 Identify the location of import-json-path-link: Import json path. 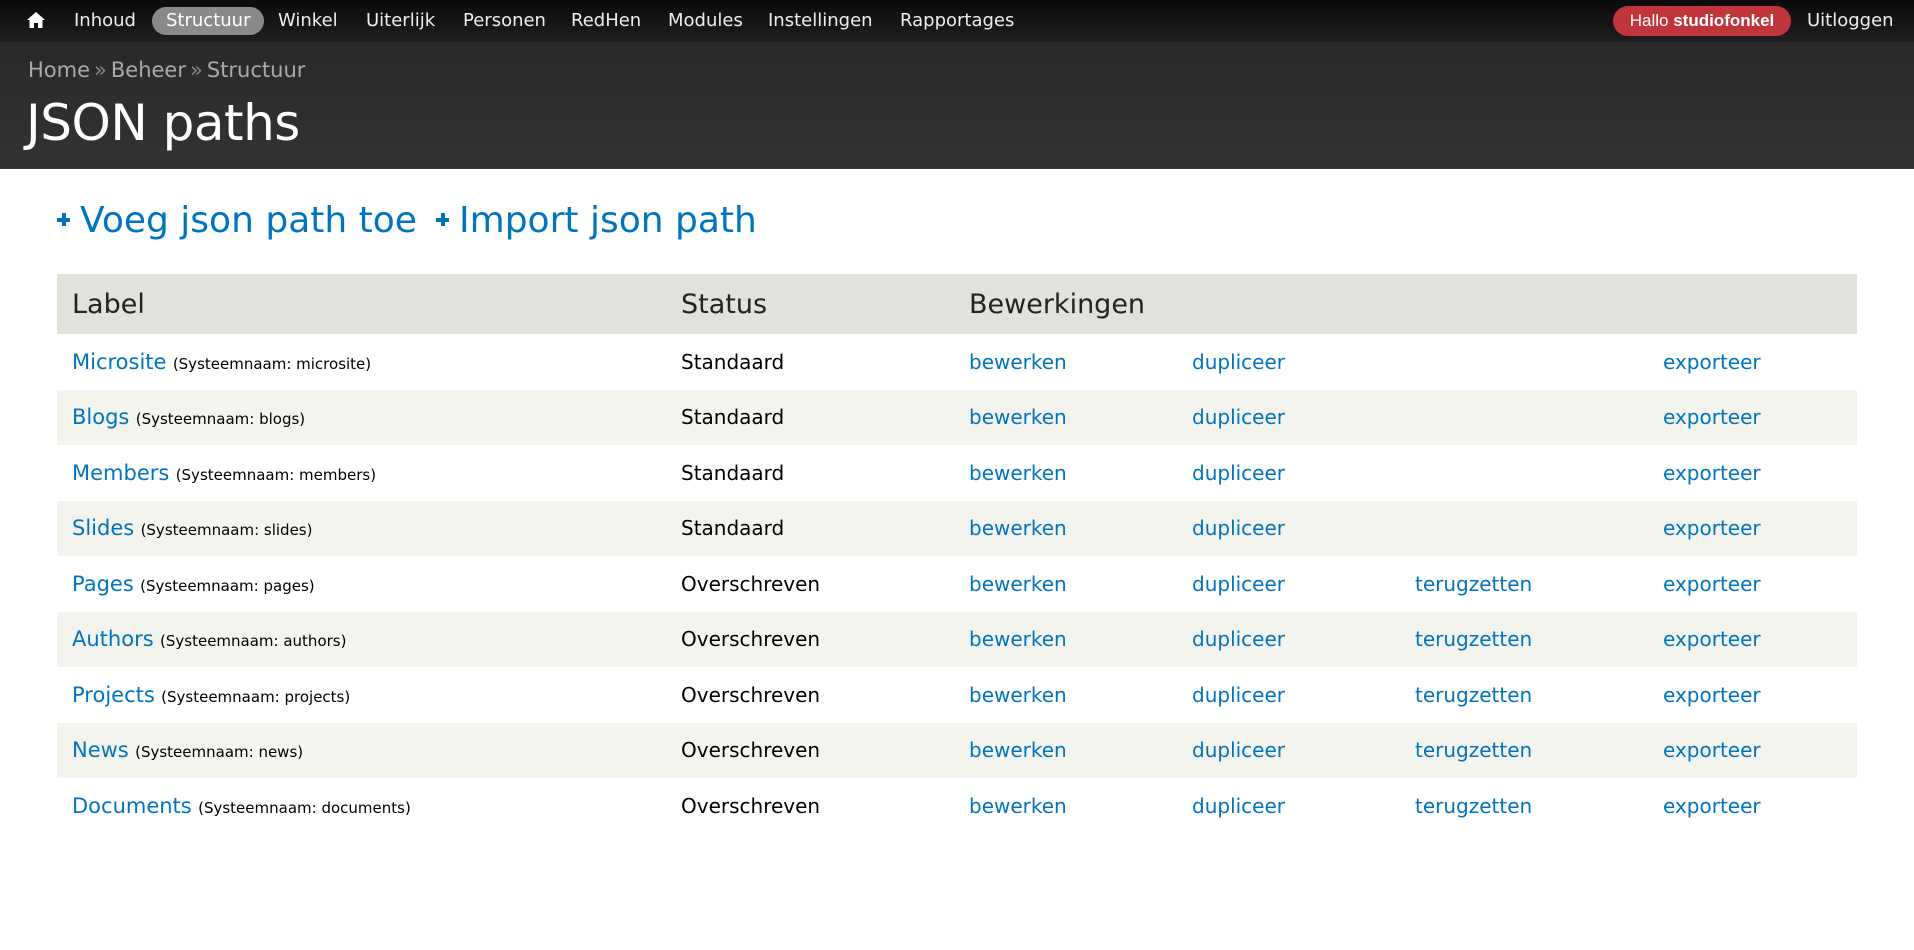
(596, 220).